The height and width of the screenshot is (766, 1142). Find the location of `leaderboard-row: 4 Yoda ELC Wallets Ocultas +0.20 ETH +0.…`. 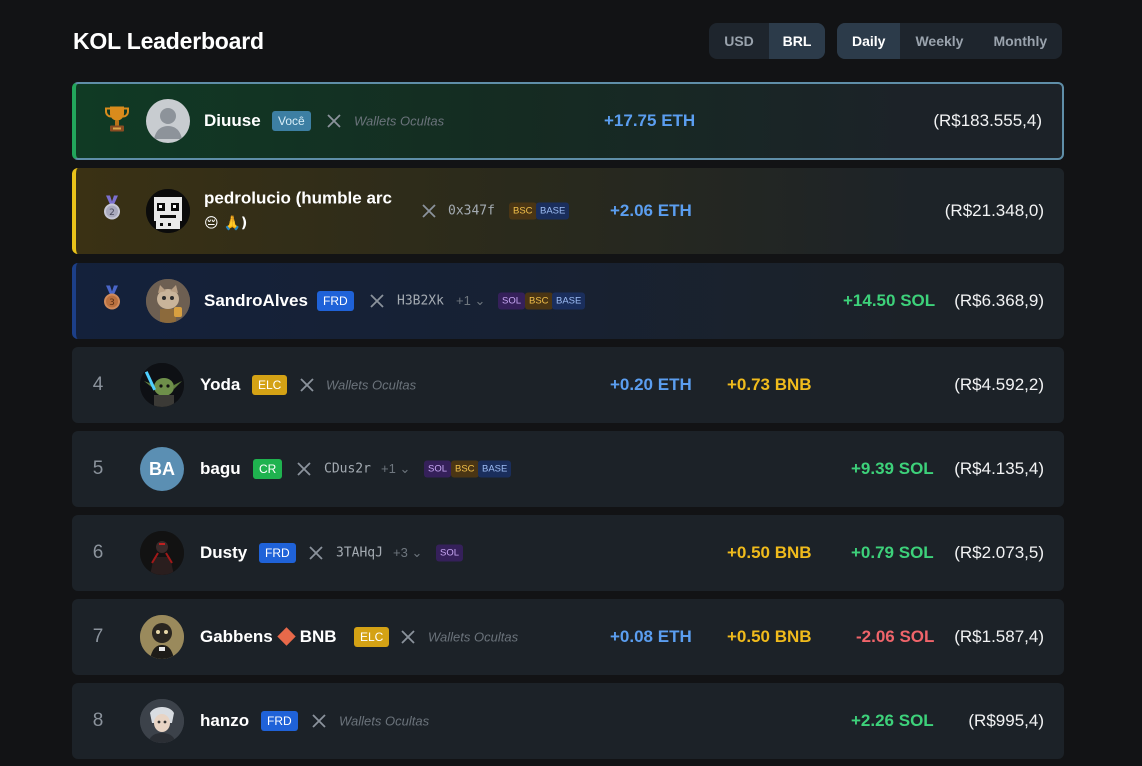

leaderboard-row: 4 Yoda ELC Wallets Ocultas +0.20 ETH +0.… is located at coordinates (568, 385).